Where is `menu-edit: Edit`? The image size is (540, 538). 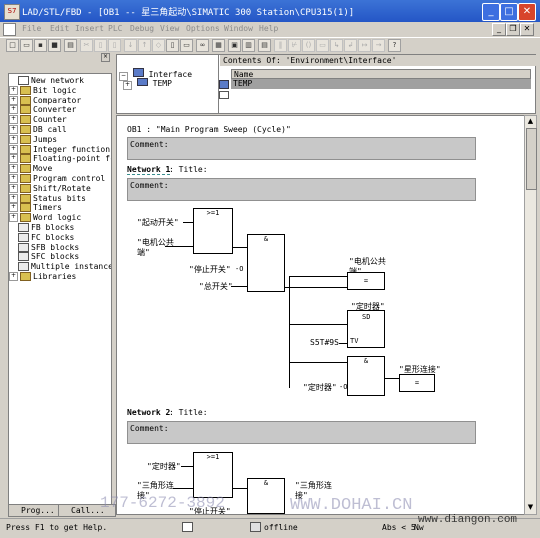 menu-edit: Edit is located at coordinates (59, 28).